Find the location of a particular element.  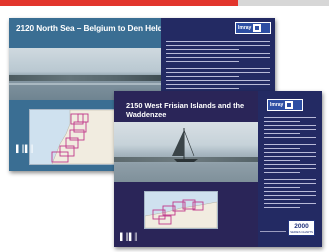

accent-bar-red is located at coordinates (119, 3).